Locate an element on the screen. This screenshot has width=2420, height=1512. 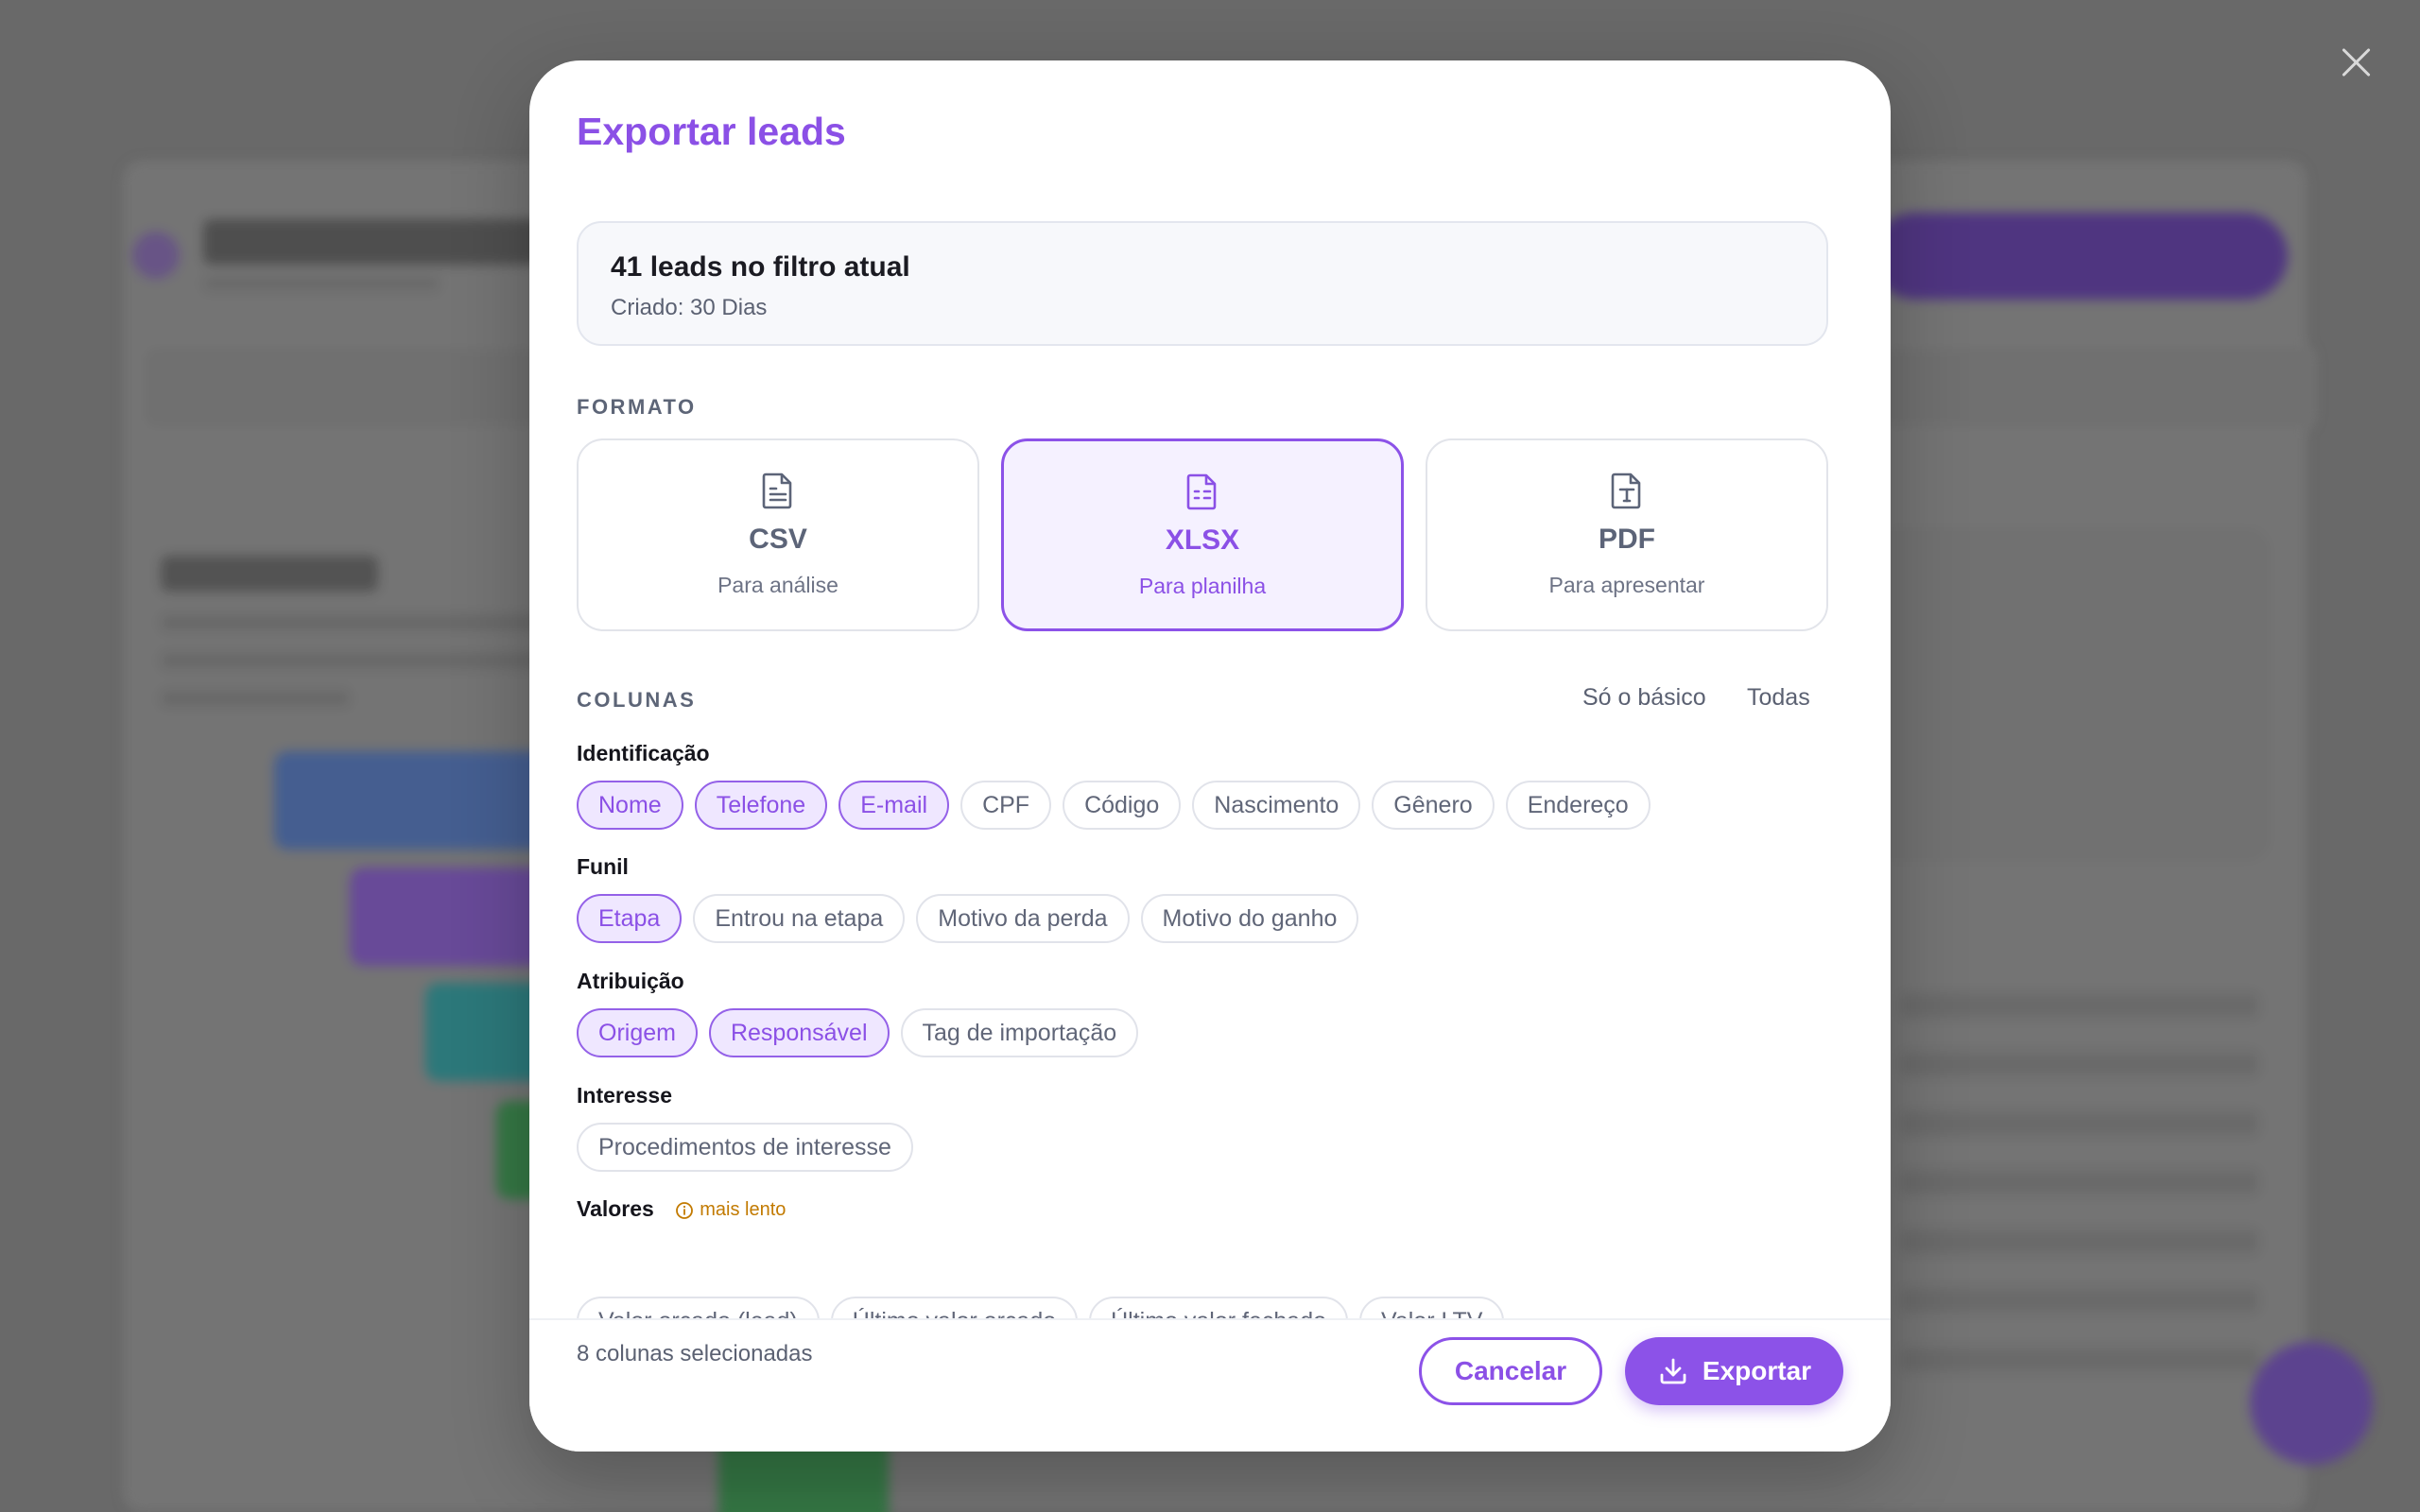
column-chip-motivo-da-perda: Motivo da perda is located at coordinates (1023, 918).